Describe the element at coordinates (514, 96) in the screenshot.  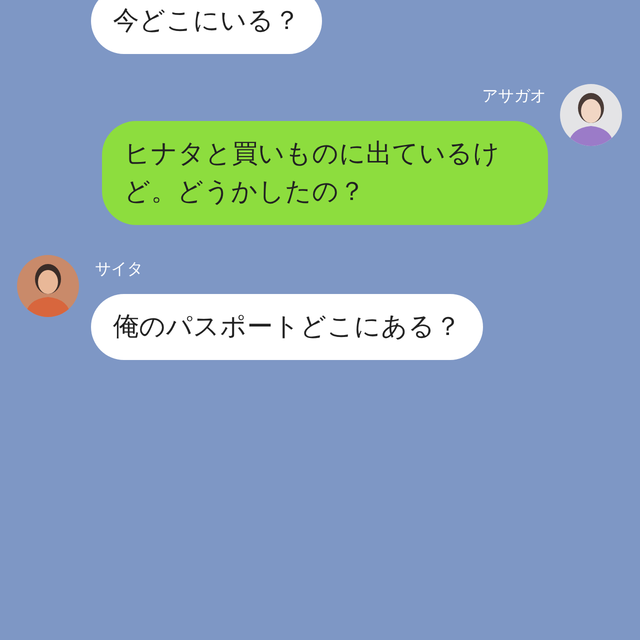
I see `sender-name: アサガオ` at that location.